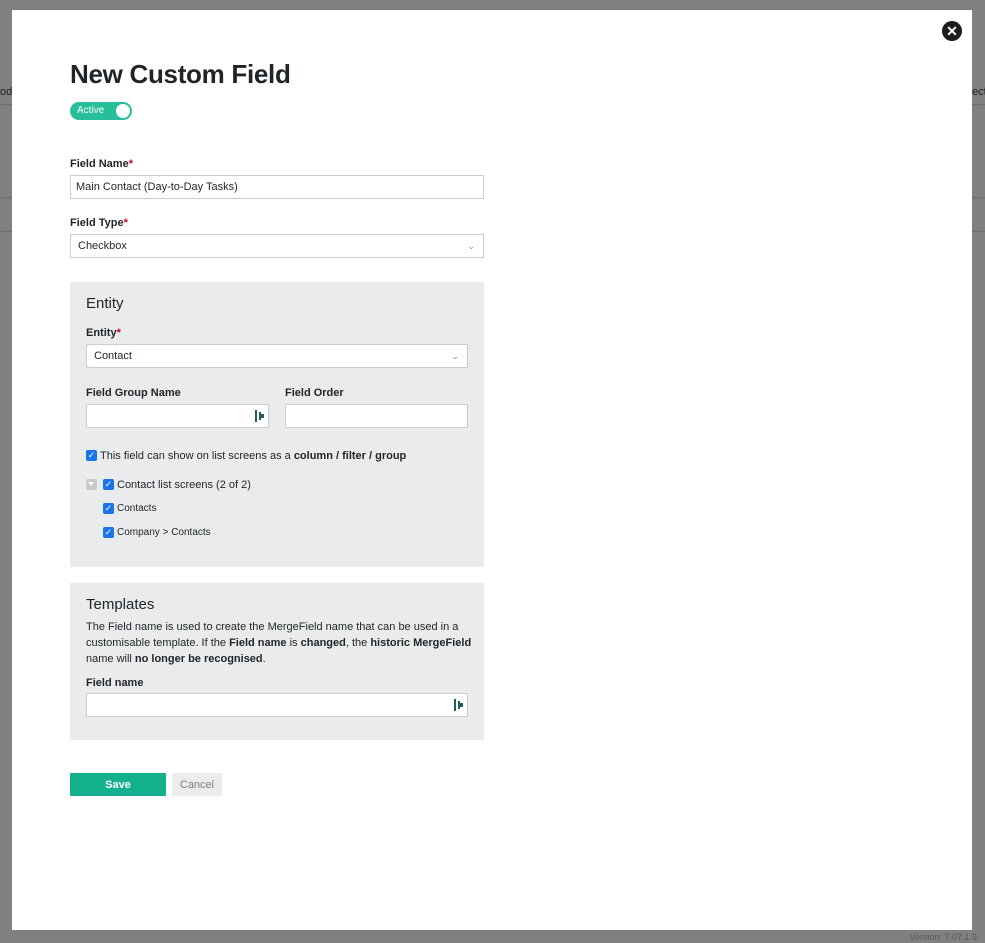  What do you see at coordinates (421, 643) in the screenshot?
I see `desc-bold: historic MergeField` at bounding box center [421, 643].